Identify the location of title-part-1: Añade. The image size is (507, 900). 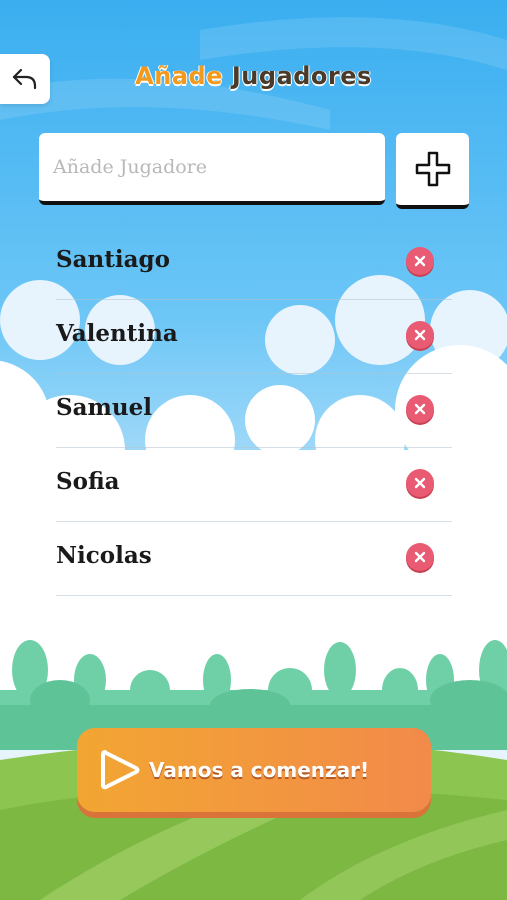
(179, 76).